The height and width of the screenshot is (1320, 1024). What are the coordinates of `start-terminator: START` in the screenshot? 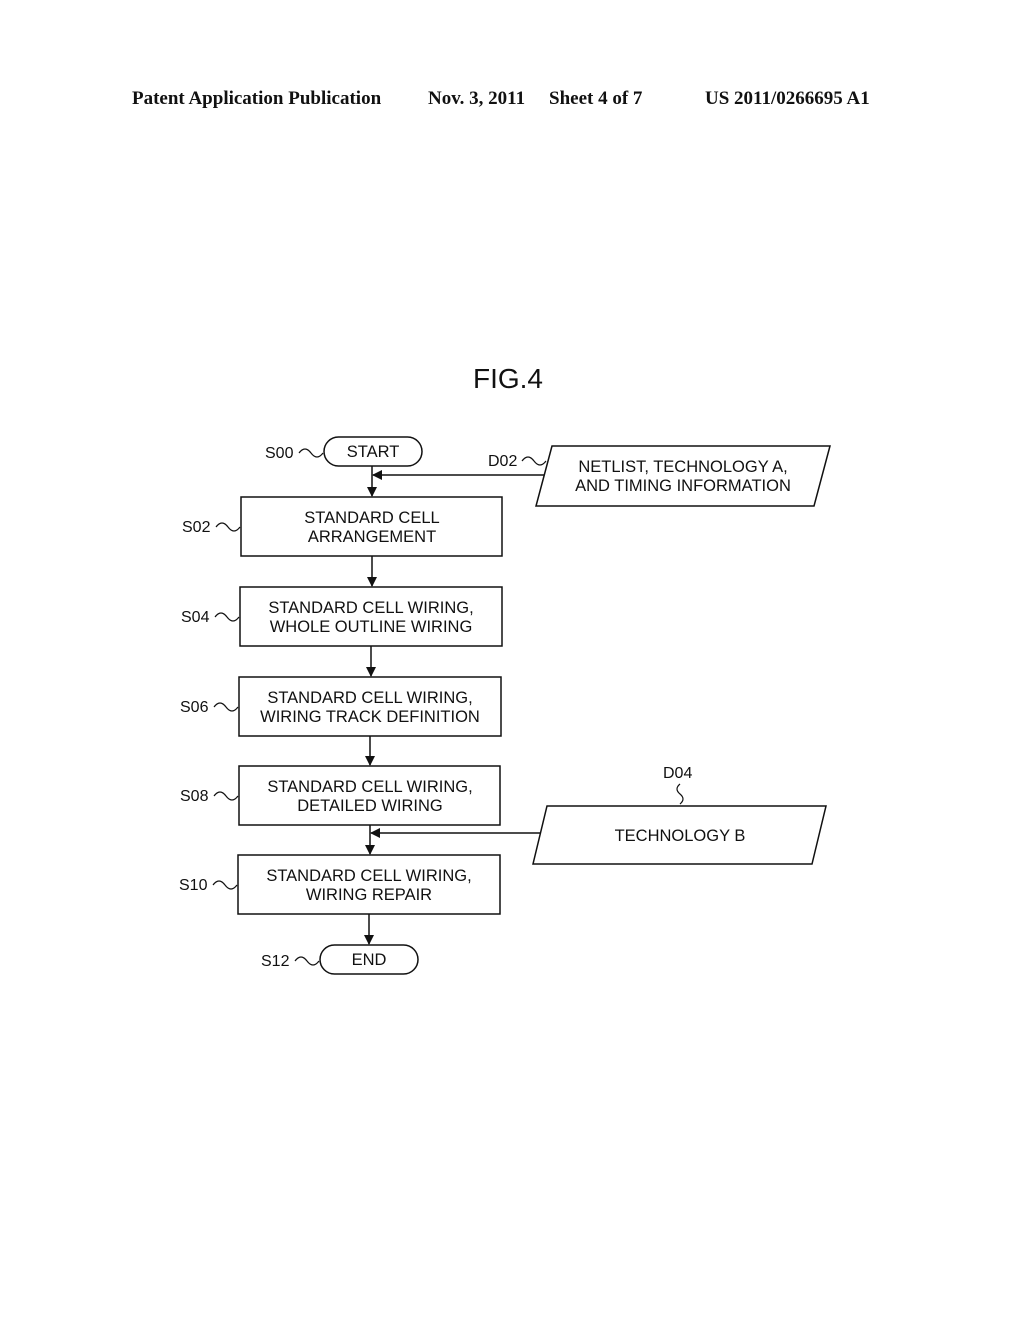 It's located at (373, 451).